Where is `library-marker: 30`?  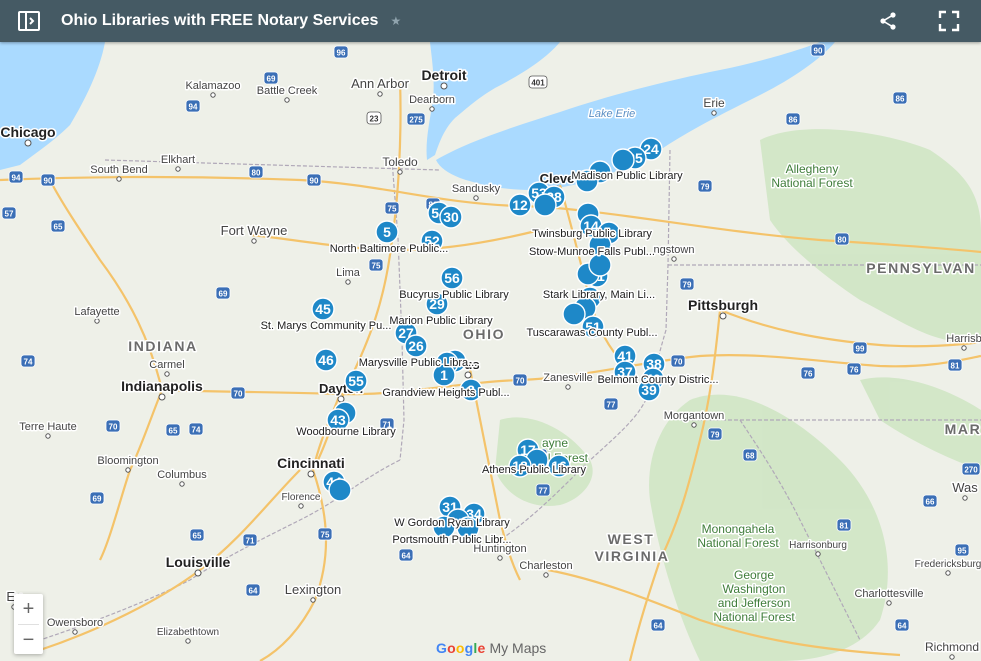
library-marker: 30 is located at coordinates (451, 217).